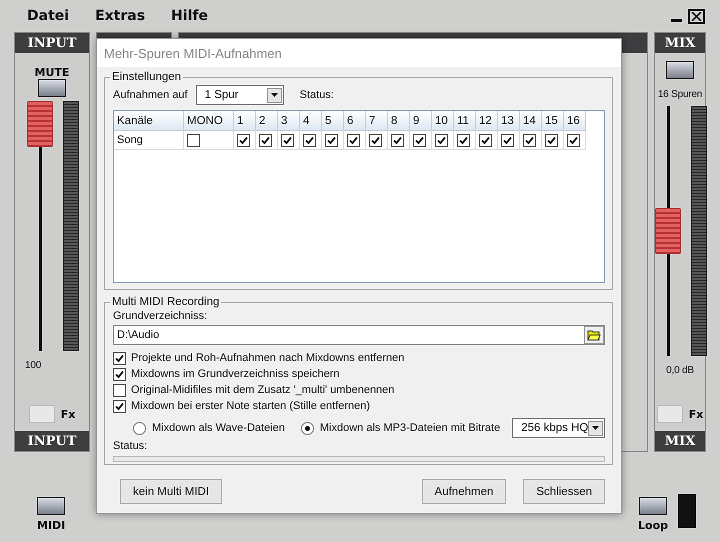 The height and width of the screenshot is (542, 720). I want to click on column-header: MONO, so click(209, 121).